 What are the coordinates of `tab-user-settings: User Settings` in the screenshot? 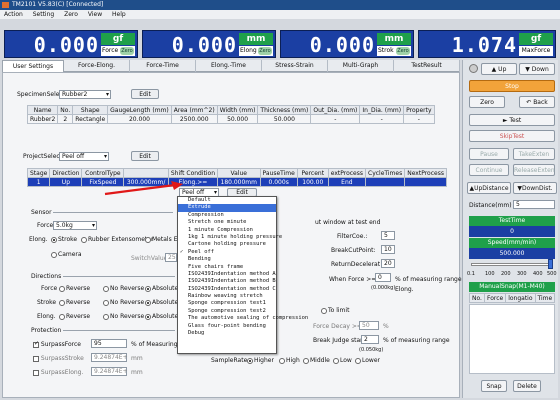 It's located at (33, 66).